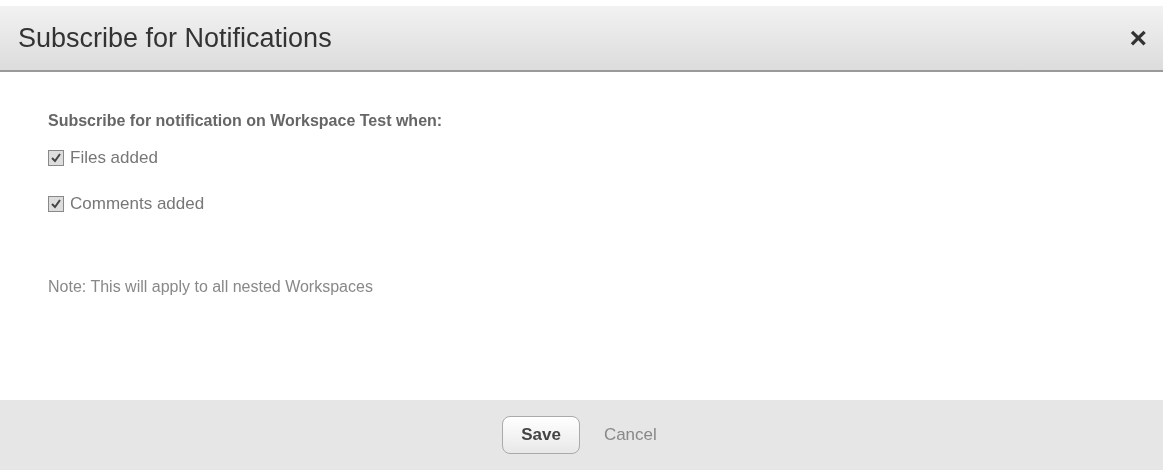 The width and height of the screenshot is (1163, 470). Describe the element at coordinates (114, 158) in the screenshot. I see `option-label: Files added` at that location.